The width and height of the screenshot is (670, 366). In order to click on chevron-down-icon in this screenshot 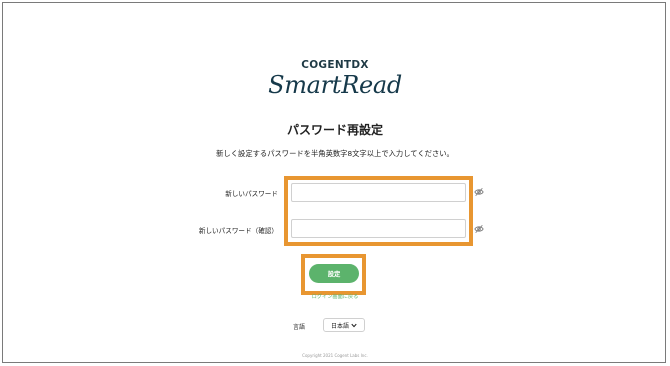, I will do `click(354, 325)`.